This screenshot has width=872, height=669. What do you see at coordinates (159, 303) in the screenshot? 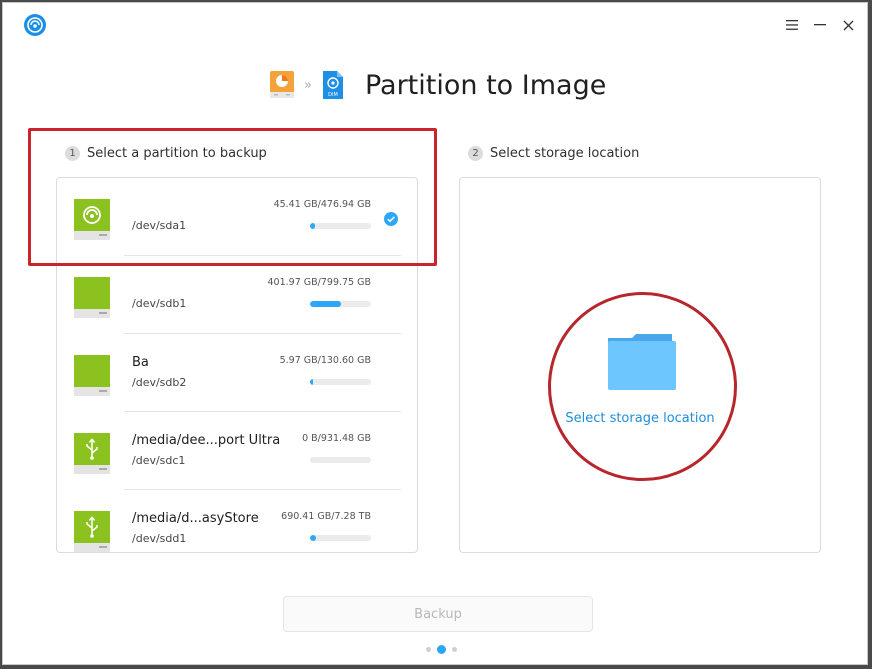
I see `partition-device: /dev/sdb1` at bounding box center [159, 303].